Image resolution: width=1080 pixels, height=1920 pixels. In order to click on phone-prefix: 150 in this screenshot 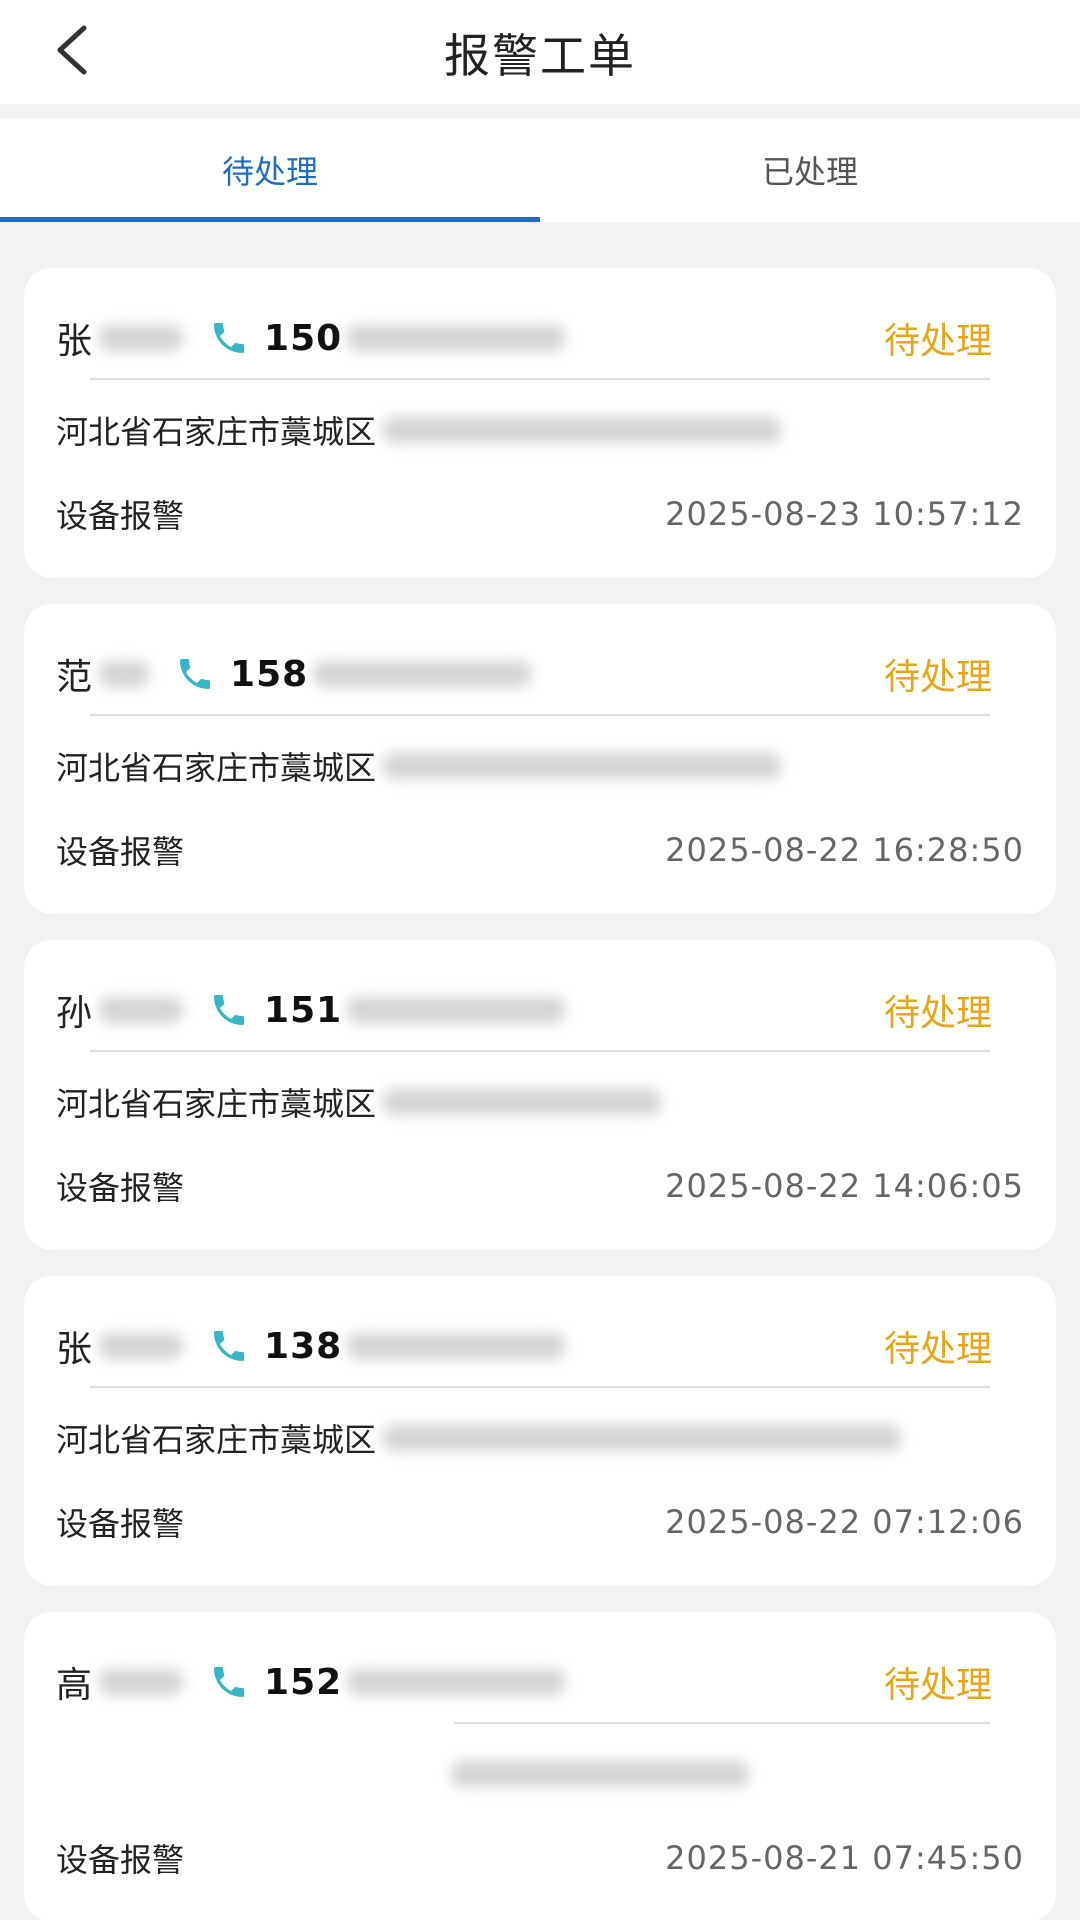, I will do `click(303, 338)`.